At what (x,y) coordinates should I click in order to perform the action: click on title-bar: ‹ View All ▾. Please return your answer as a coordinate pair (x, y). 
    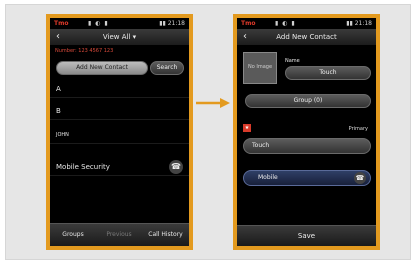
    Looking at the image, I should click on (119, 37).